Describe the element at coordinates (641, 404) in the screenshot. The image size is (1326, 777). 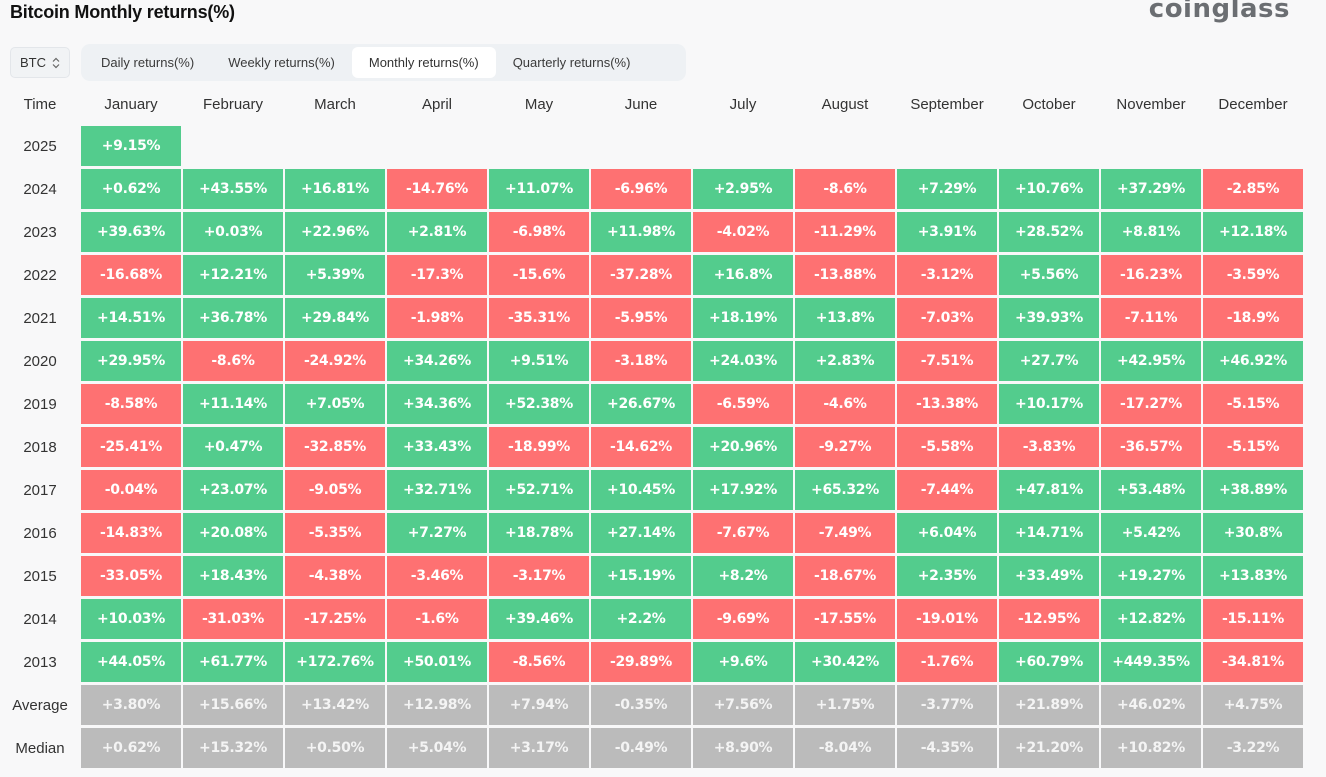
I see `return-cell-june: +26.67%` at that location.